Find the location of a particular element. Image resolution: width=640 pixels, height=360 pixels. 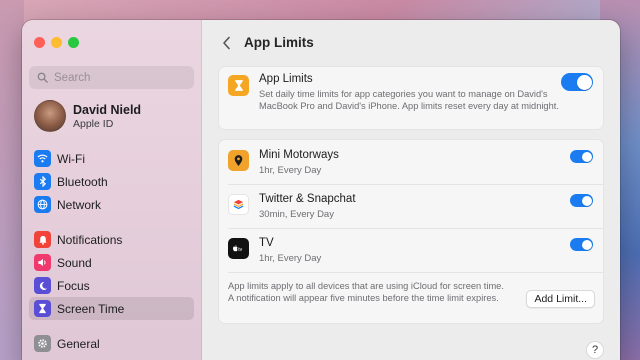

sidebar-group-general: General is located at coordinates (111, 343).